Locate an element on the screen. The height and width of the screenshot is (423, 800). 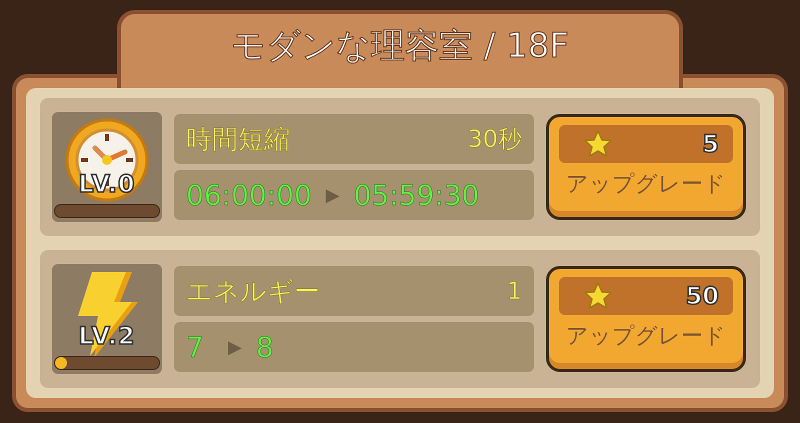
upgrade-name: 時間短縮 is located at coordinates (238, 140).